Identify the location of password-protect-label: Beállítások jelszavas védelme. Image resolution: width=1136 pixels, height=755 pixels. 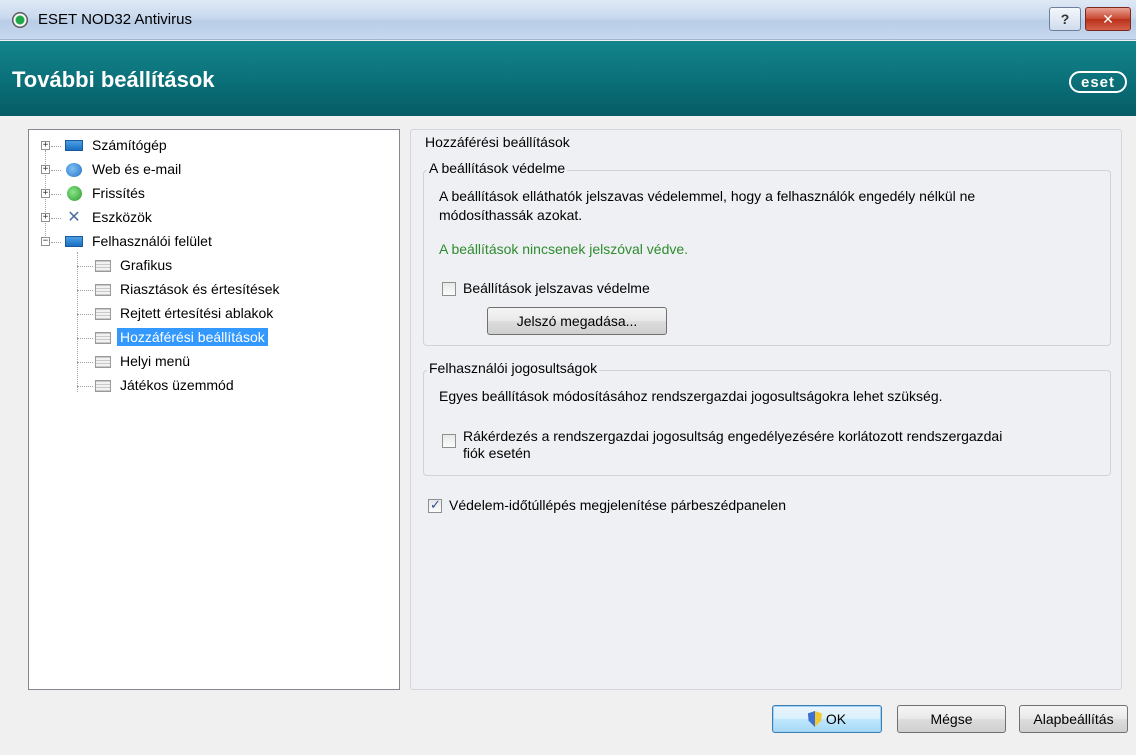
(556, 288).